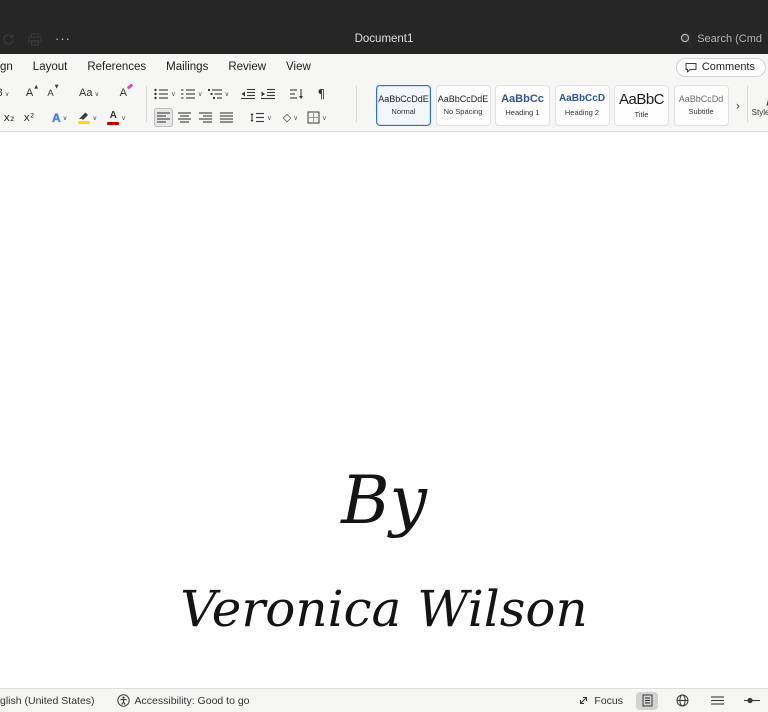  Describe the element at coordinates (582, 105) in the screenshot. I see `style-heading-2: AaBbCcD Heading 2` at that location.